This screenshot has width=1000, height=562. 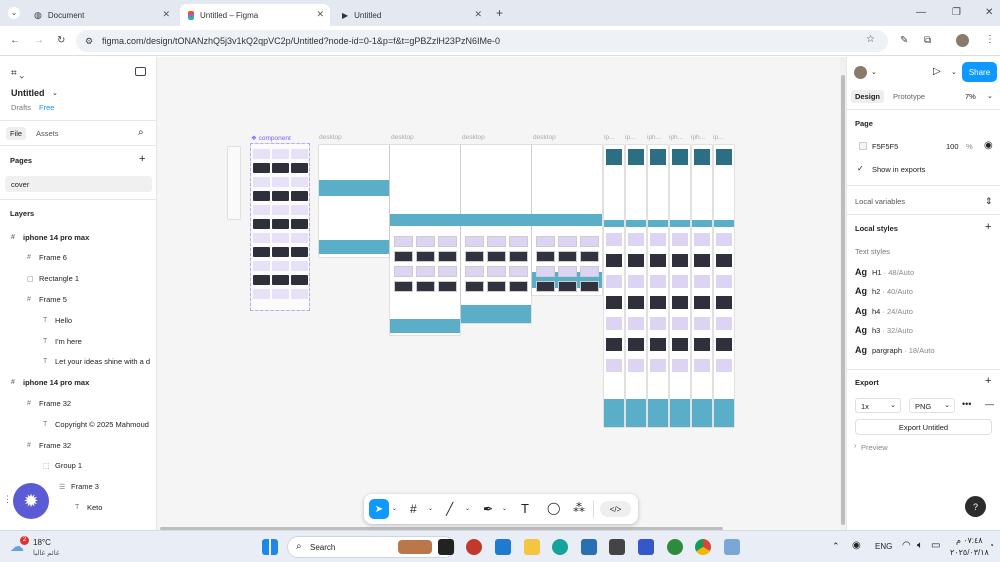 I want to click on app-icon-red, so click(x=474, y=547).